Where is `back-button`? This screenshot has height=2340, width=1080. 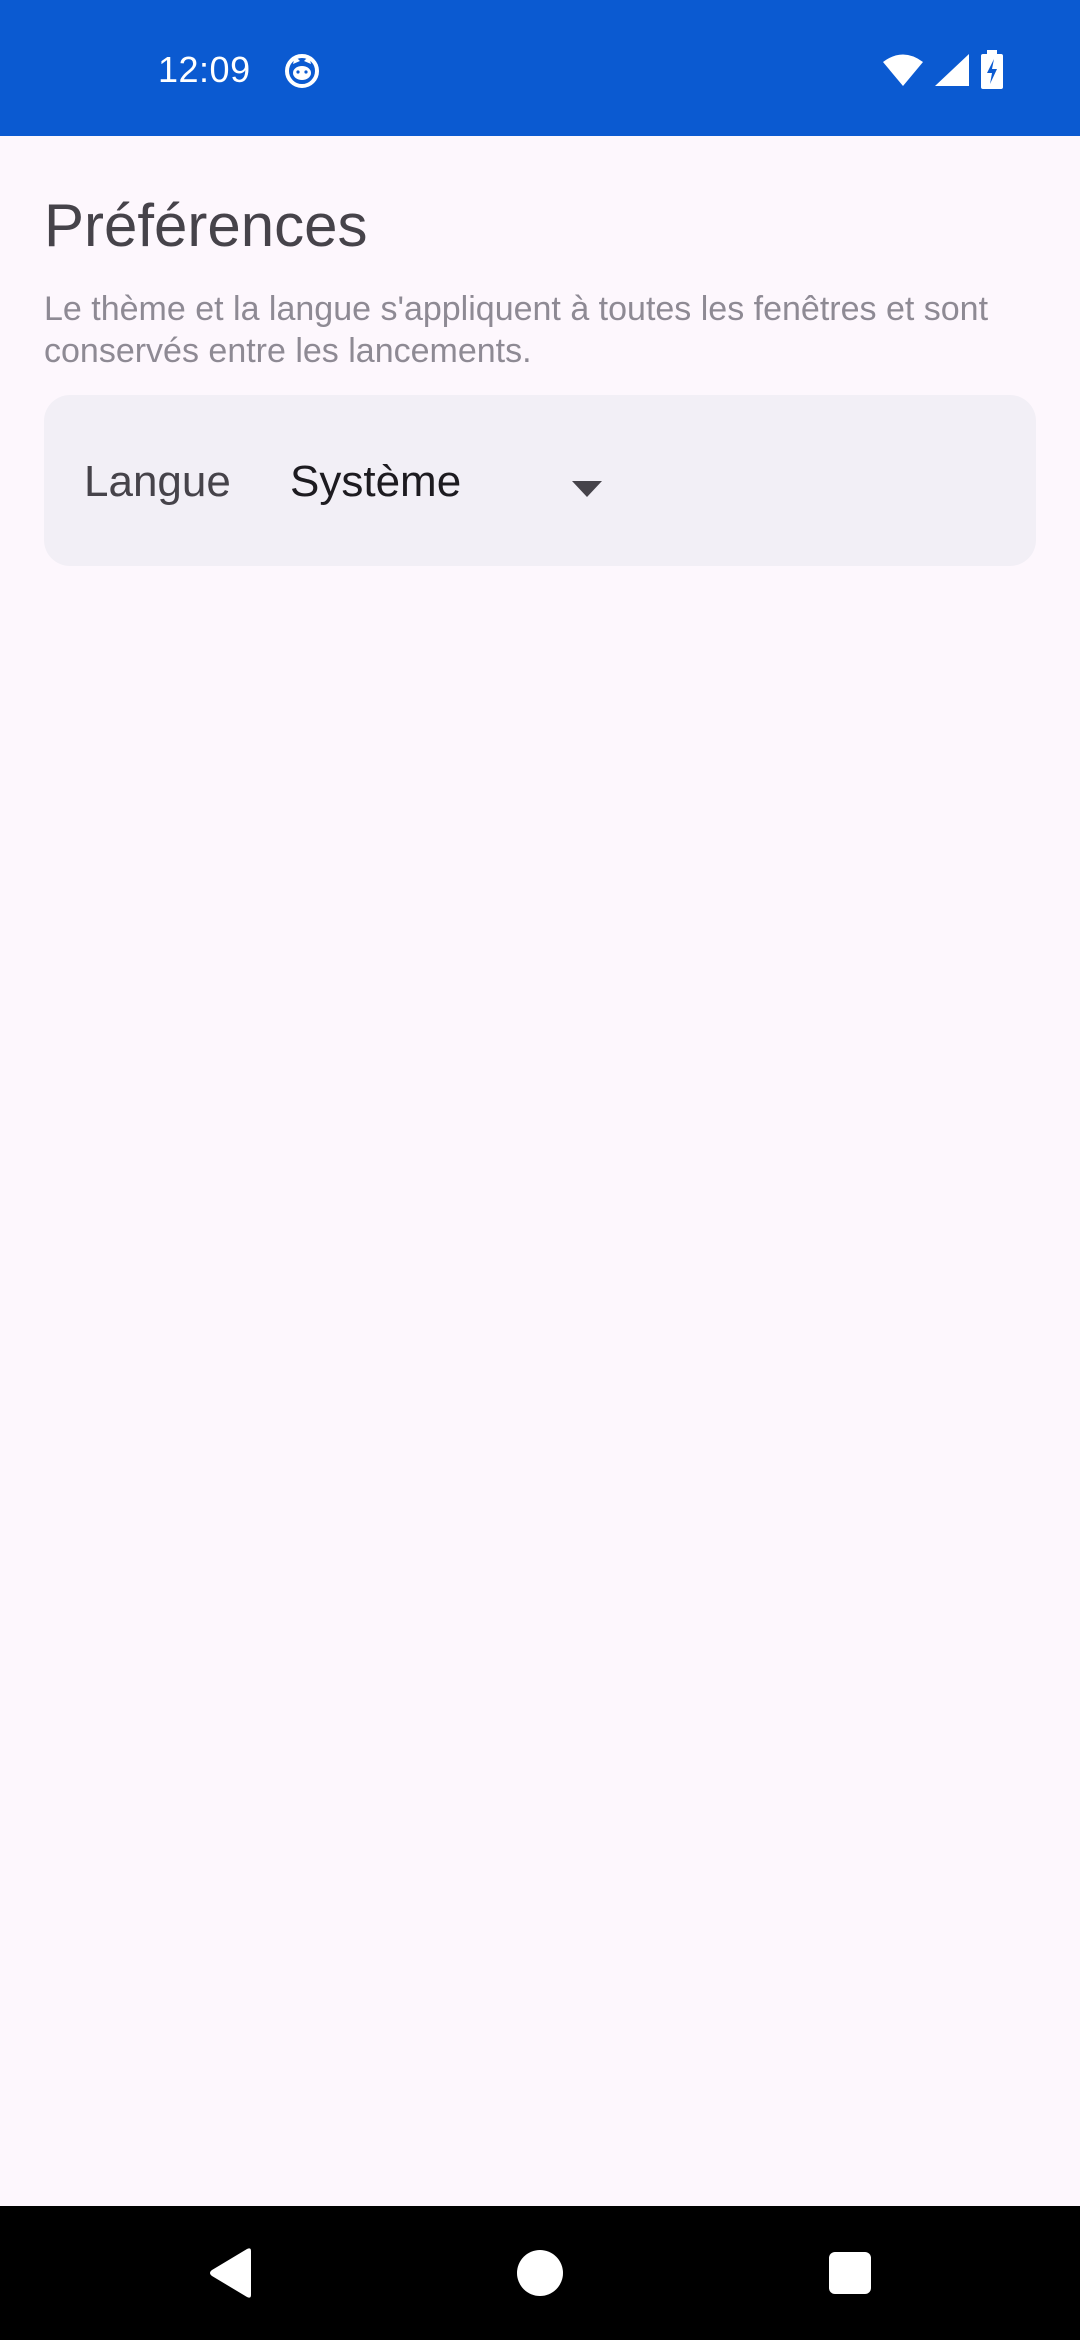
back-button is located at coordinates (230, 2273).